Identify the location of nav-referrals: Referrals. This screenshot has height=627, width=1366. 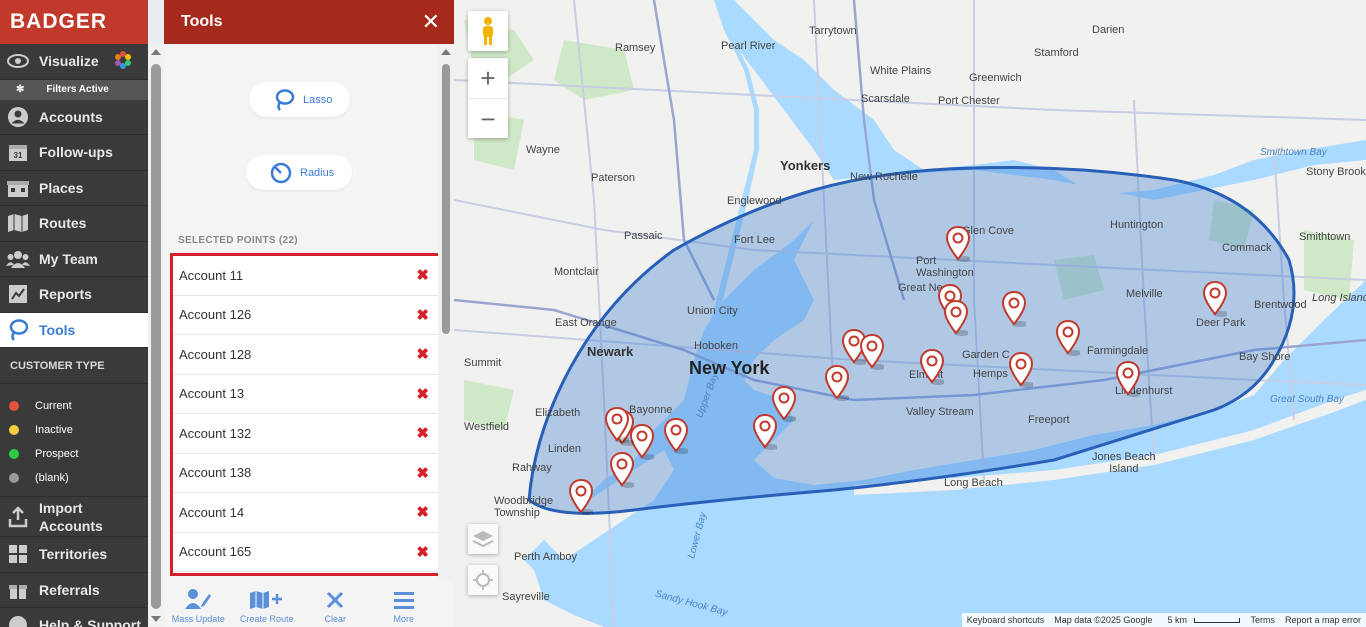
(74, 590).